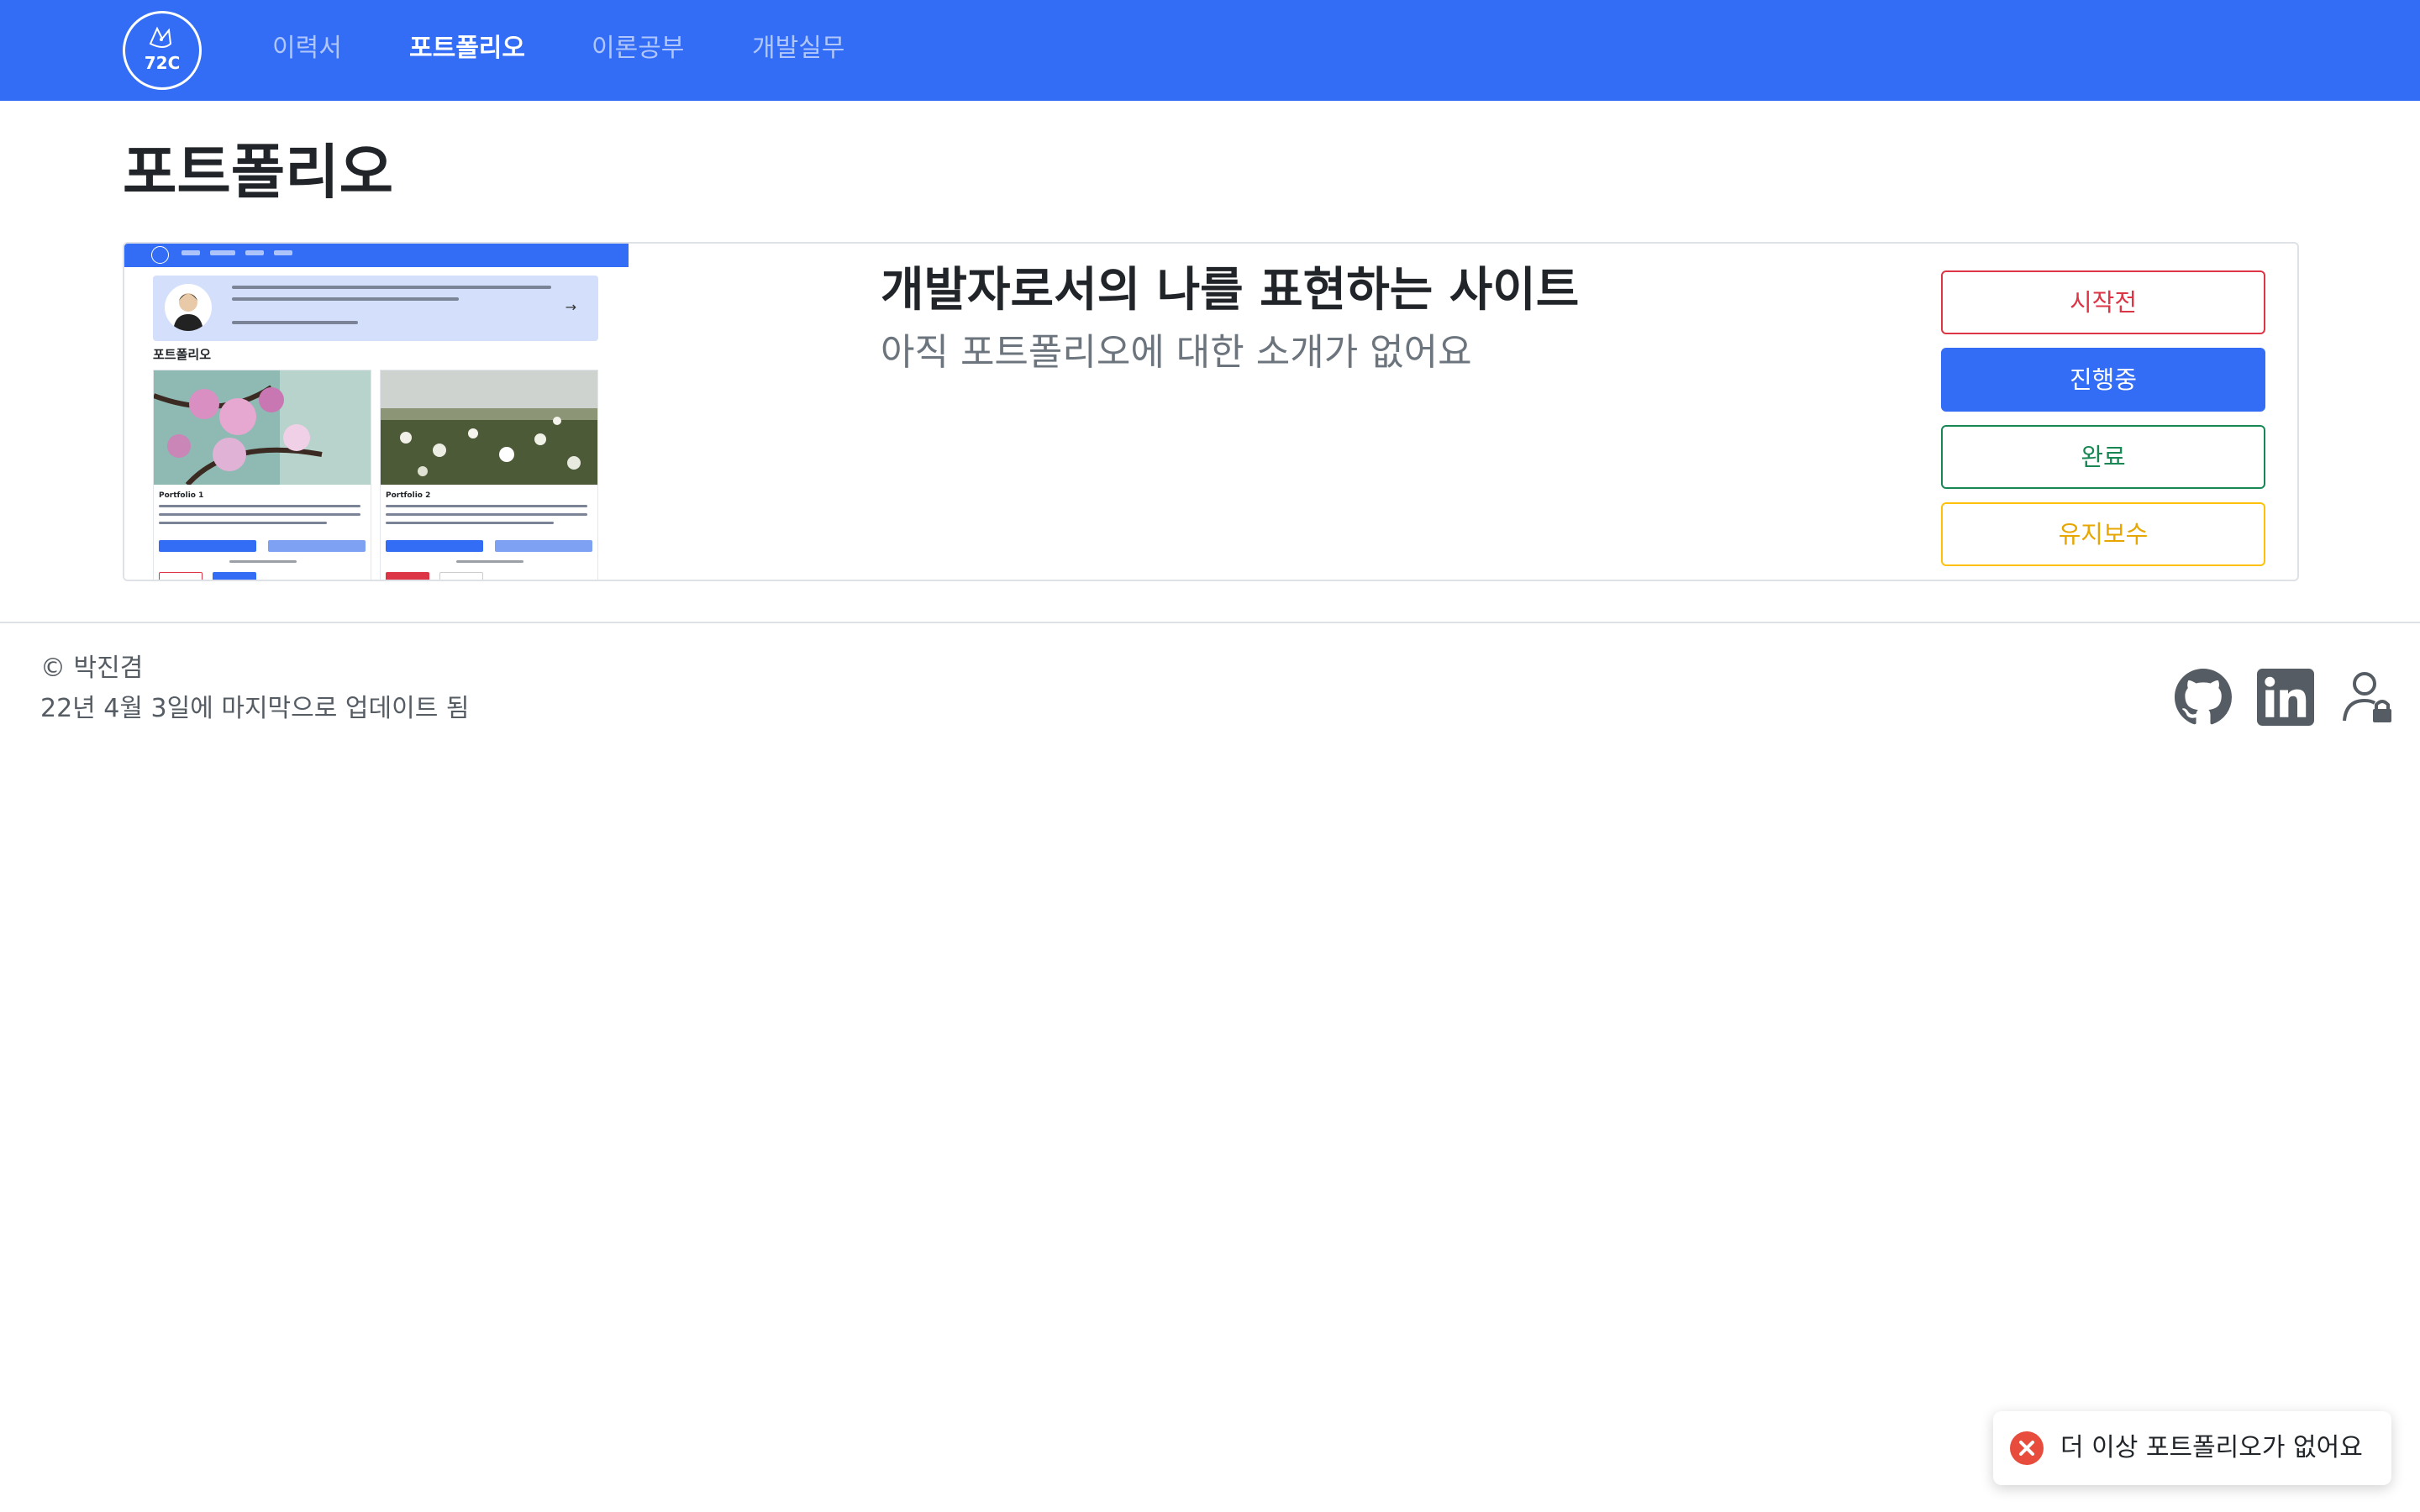 The image size is (2420, 1512). I want to click on error-toast: 더 이상 포트폴리오가 없어요, so click(2192, 1448).